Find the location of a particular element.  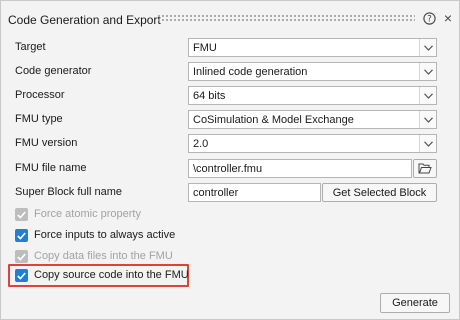

fmu-file-name-label: FMU file name is located at coordinates (51, 168).